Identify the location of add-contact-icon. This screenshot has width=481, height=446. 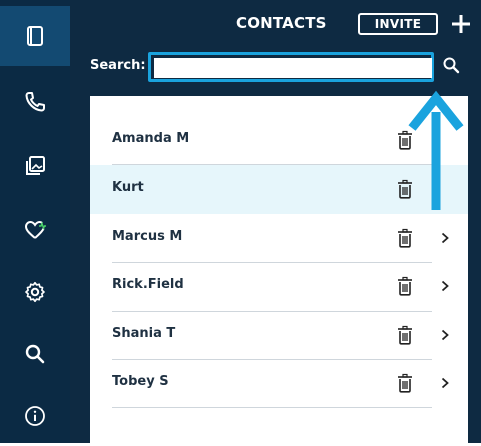
(461, 24).